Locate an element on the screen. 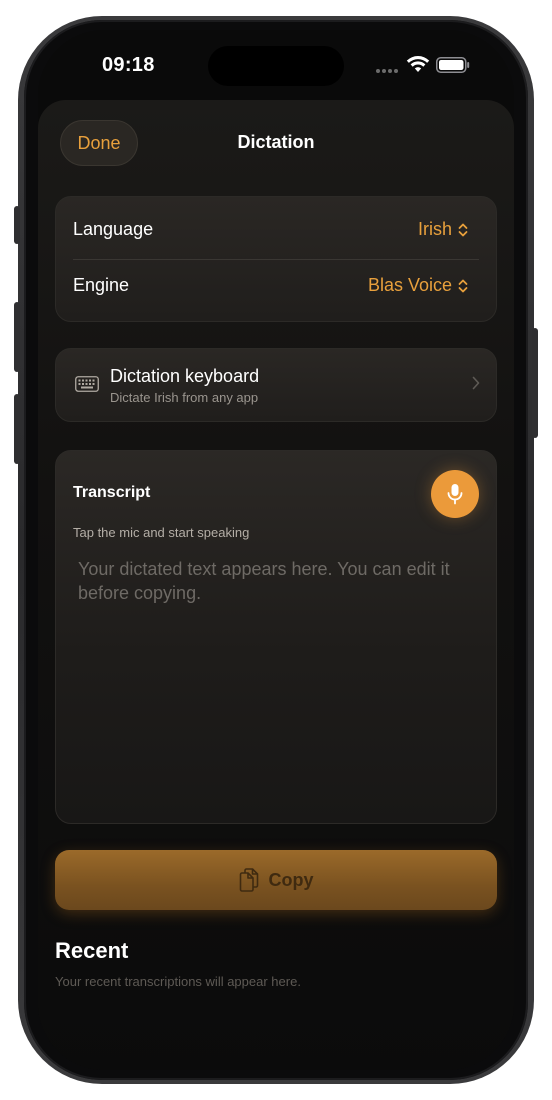  language-selector: Irish is located at coordinates (443, 229).